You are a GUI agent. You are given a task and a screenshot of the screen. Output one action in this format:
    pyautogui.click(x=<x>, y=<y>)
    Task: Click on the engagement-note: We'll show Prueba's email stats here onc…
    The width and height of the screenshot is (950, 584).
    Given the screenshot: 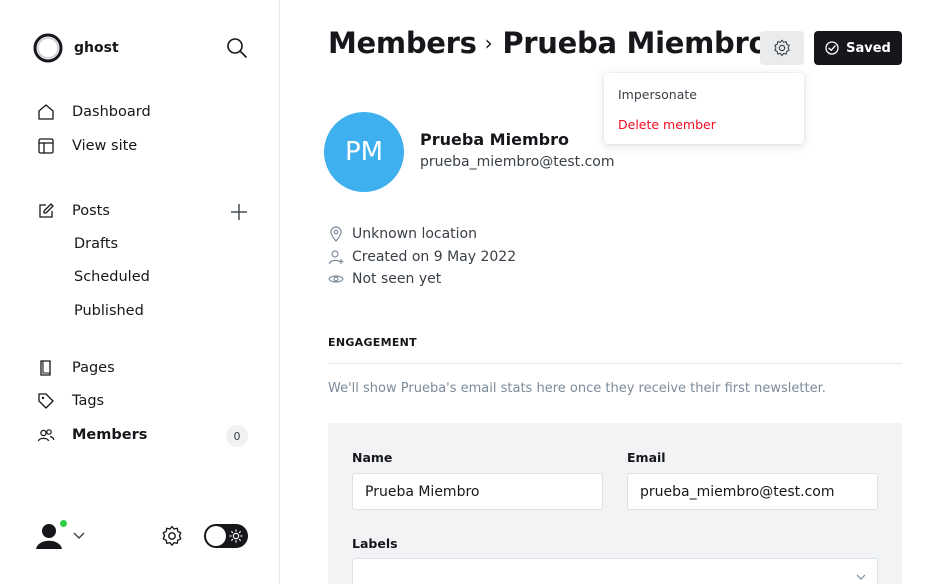 What is the action you would take?
    pyautogui.click(x=577, y=388)
    